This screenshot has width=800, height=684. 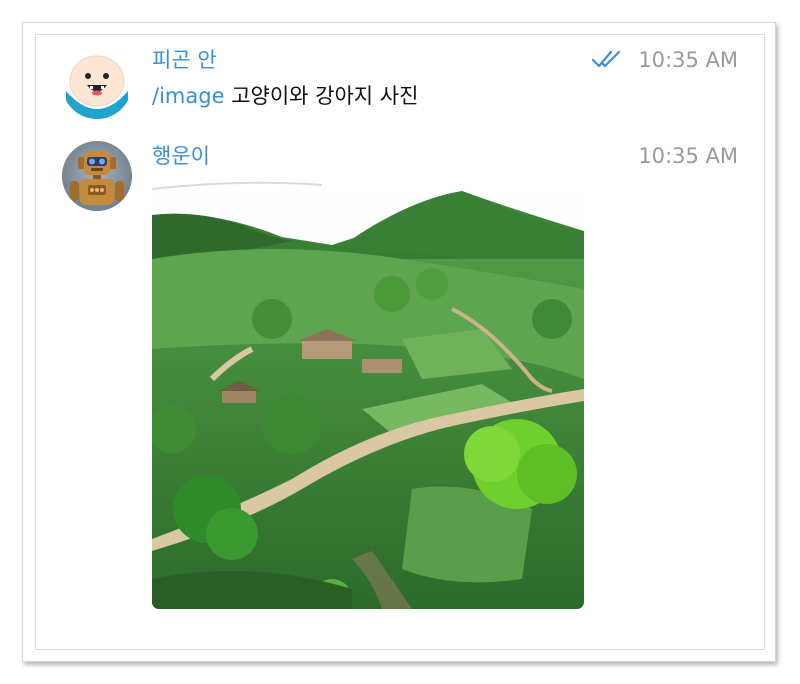 What do you see at coordinates (184, 60) in the screenshot?
I see `sender-name: 피곤 안` at bounding box center [184, 60].